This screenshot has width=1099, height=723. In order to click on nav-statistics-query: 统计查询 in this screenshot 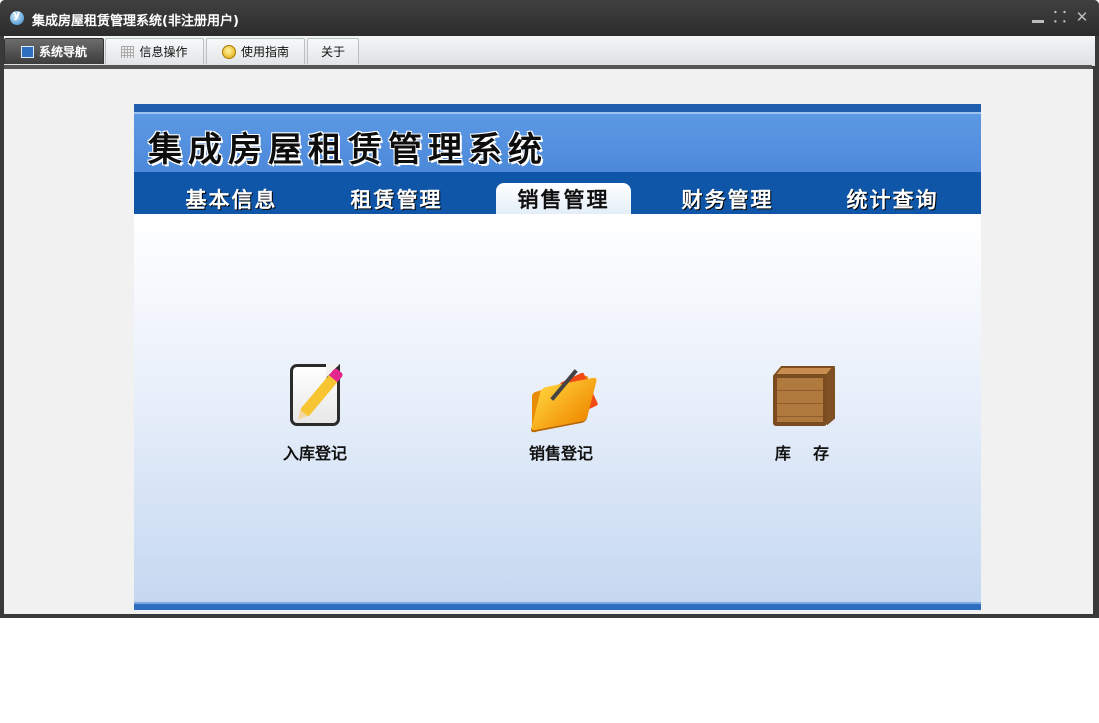, I will do `click(892, 198)`.